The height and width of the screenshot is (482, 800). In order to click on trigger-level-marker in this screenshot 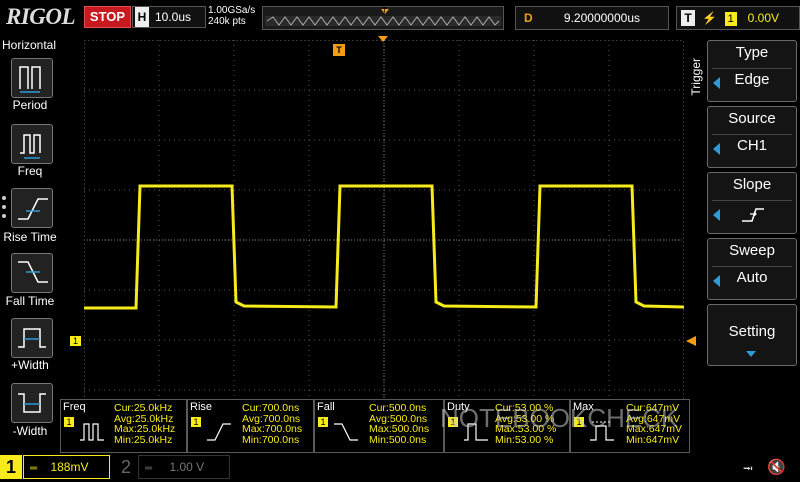, I will do `click(691, 341)`.